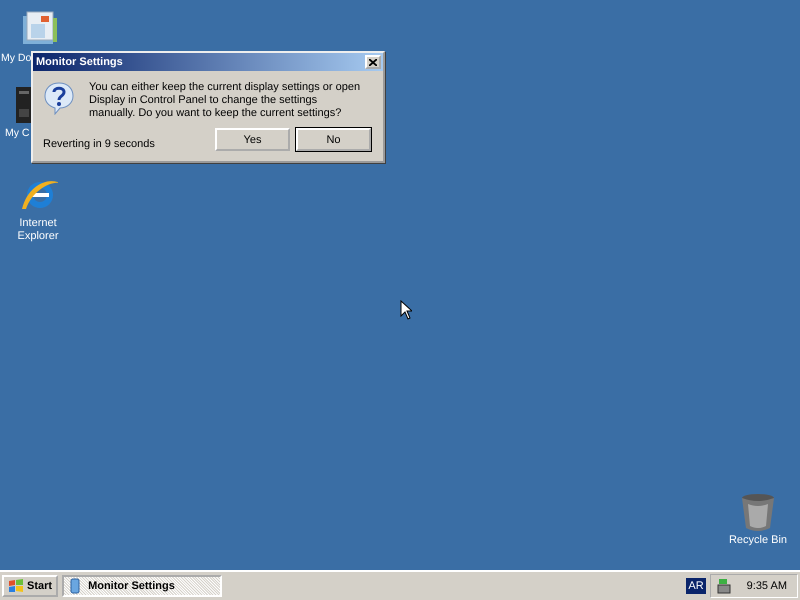 This screenshot has width=800, height=600. Describe the element at coordinates (406, 310) in the screenshot. I see `mouse-cursor-icon` at that location.